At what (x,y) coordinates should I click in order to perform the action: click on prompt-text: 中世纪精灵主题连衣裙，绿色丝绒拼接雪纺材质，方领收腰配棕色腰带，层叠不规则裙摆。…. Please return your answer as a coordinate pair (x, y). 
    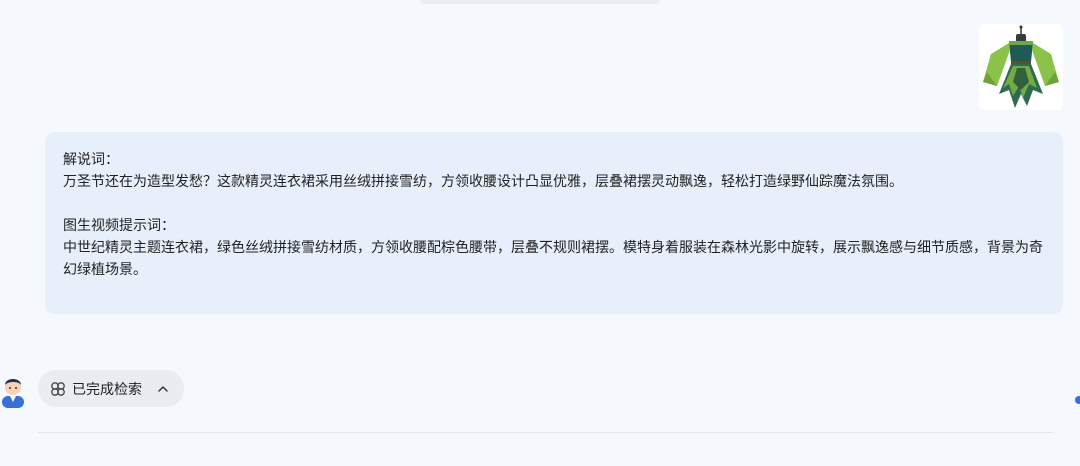
    Looking at the image, I should click on (553, 259).